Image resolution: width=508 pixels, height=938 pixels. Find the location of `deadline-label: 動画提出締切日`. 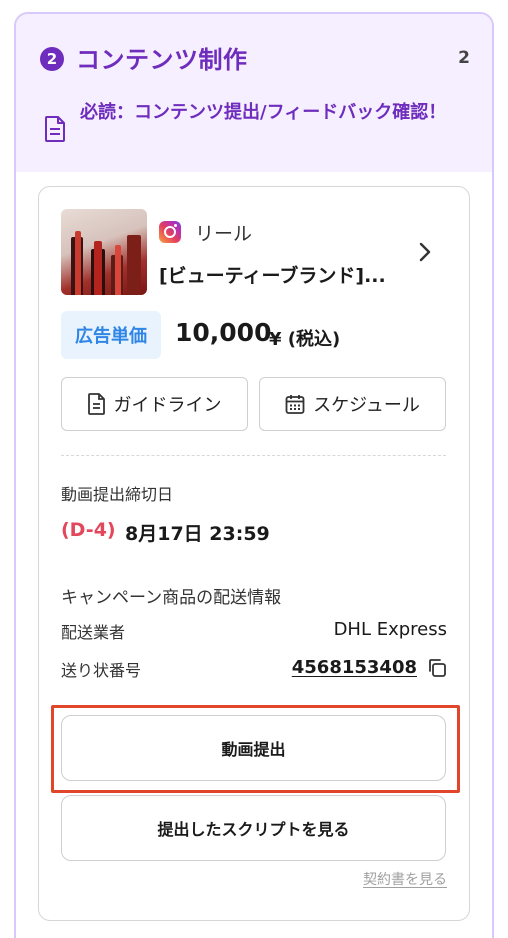

deadline-label: 動画提出締切日 is located at coordinates (117, 494).